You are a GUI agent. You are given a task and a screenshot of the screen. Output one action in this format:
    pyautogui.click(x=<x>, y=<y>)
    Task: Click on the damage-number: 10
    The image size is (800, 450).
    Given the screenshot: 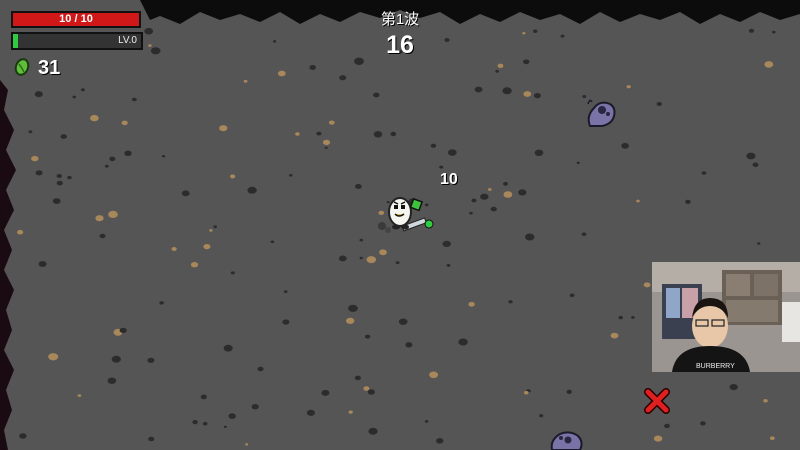 What is the action you would take?
    pyautogui.click(x=449, y=179)
    